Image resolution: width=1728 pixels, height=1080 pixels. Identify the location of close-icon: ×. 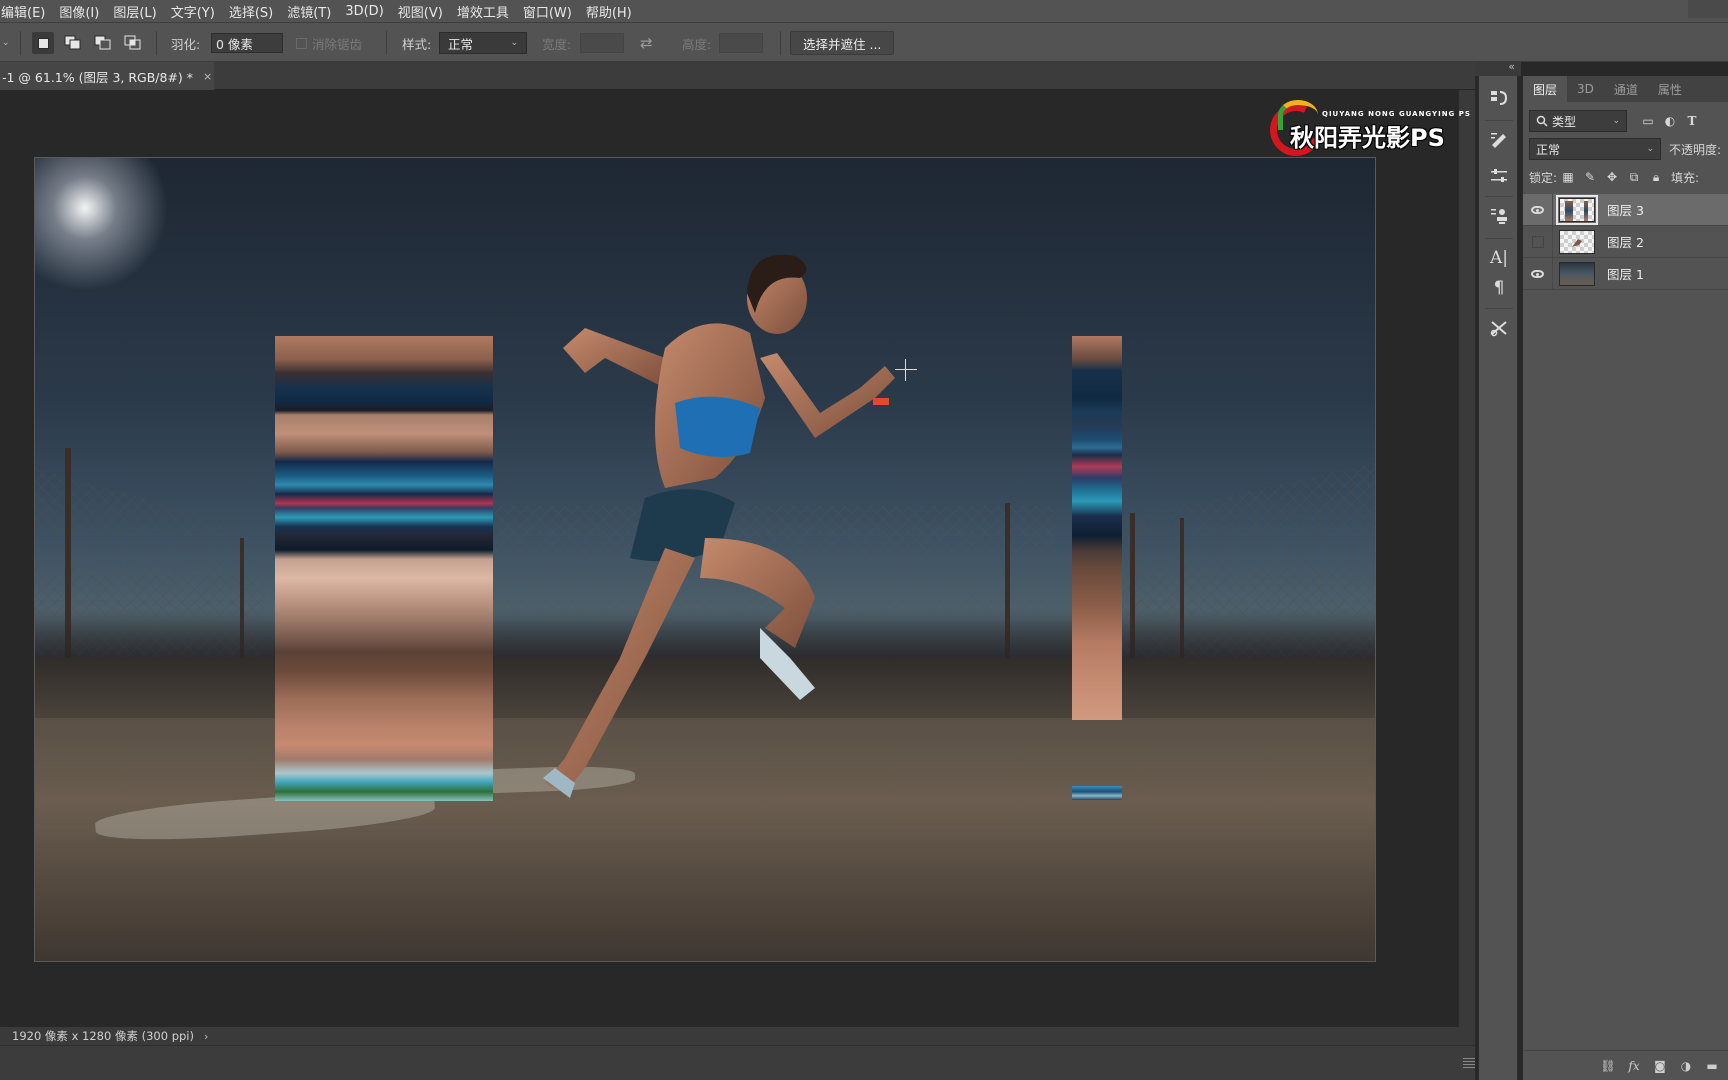
(207, 76).